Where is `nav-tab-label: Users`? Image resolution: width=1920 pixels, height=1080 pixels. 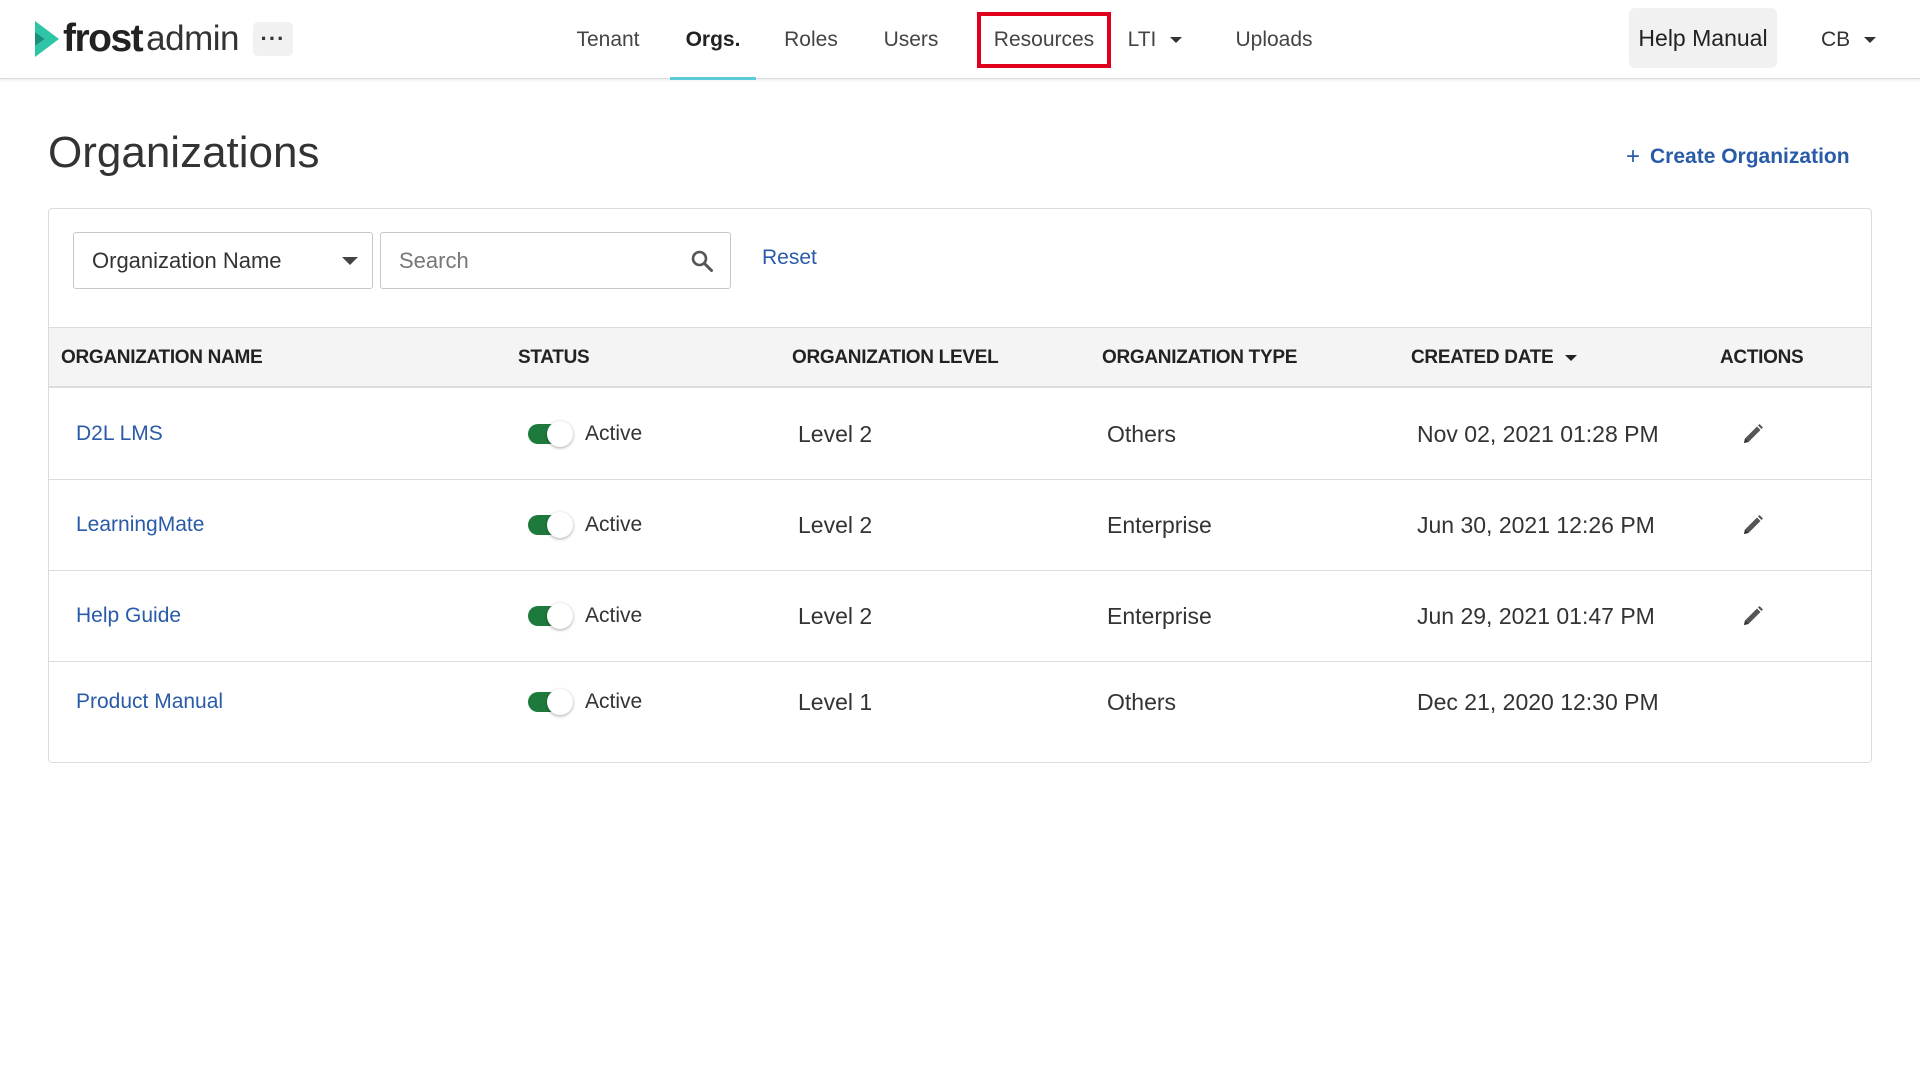 nav-tab-label: Users is located at coordinates (911, 39).